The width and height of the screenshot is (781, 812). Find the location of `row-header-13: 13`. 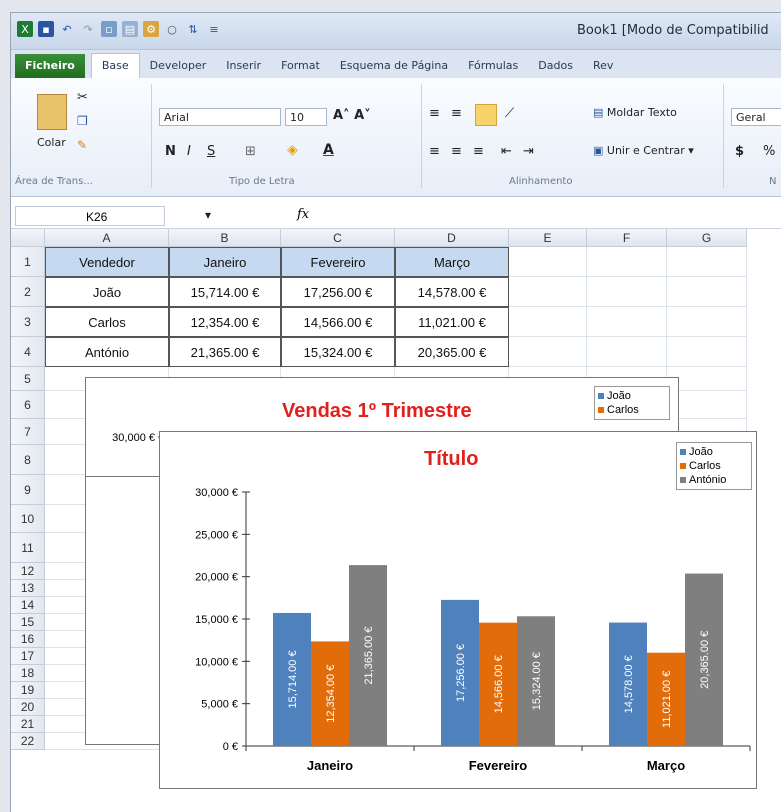

row-header-13: 13 is located at coordinates (28, 588).